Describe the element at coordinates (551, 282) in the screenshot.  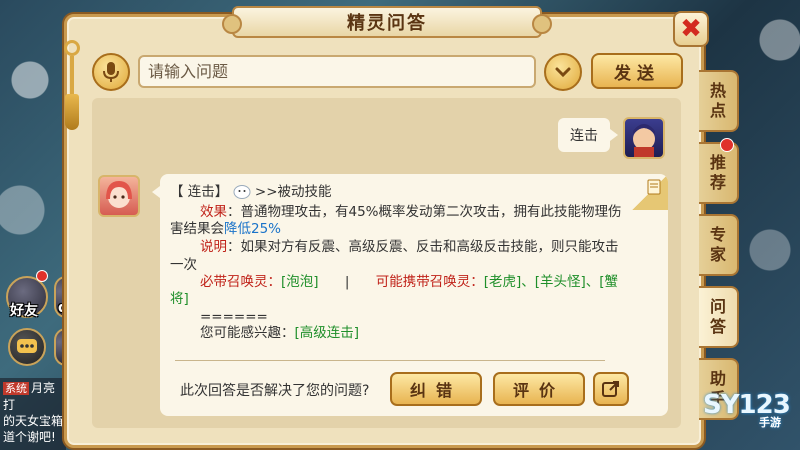
I see `may-summon-links: [老虎]、[羊头怪]、[蟹` at that location.